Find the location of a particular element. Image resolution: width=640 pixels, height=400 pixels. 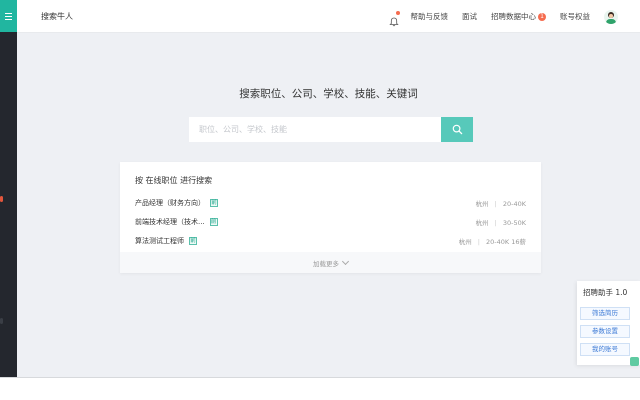

page-title: 搜索牛人 is located at coordinates (57, 16).